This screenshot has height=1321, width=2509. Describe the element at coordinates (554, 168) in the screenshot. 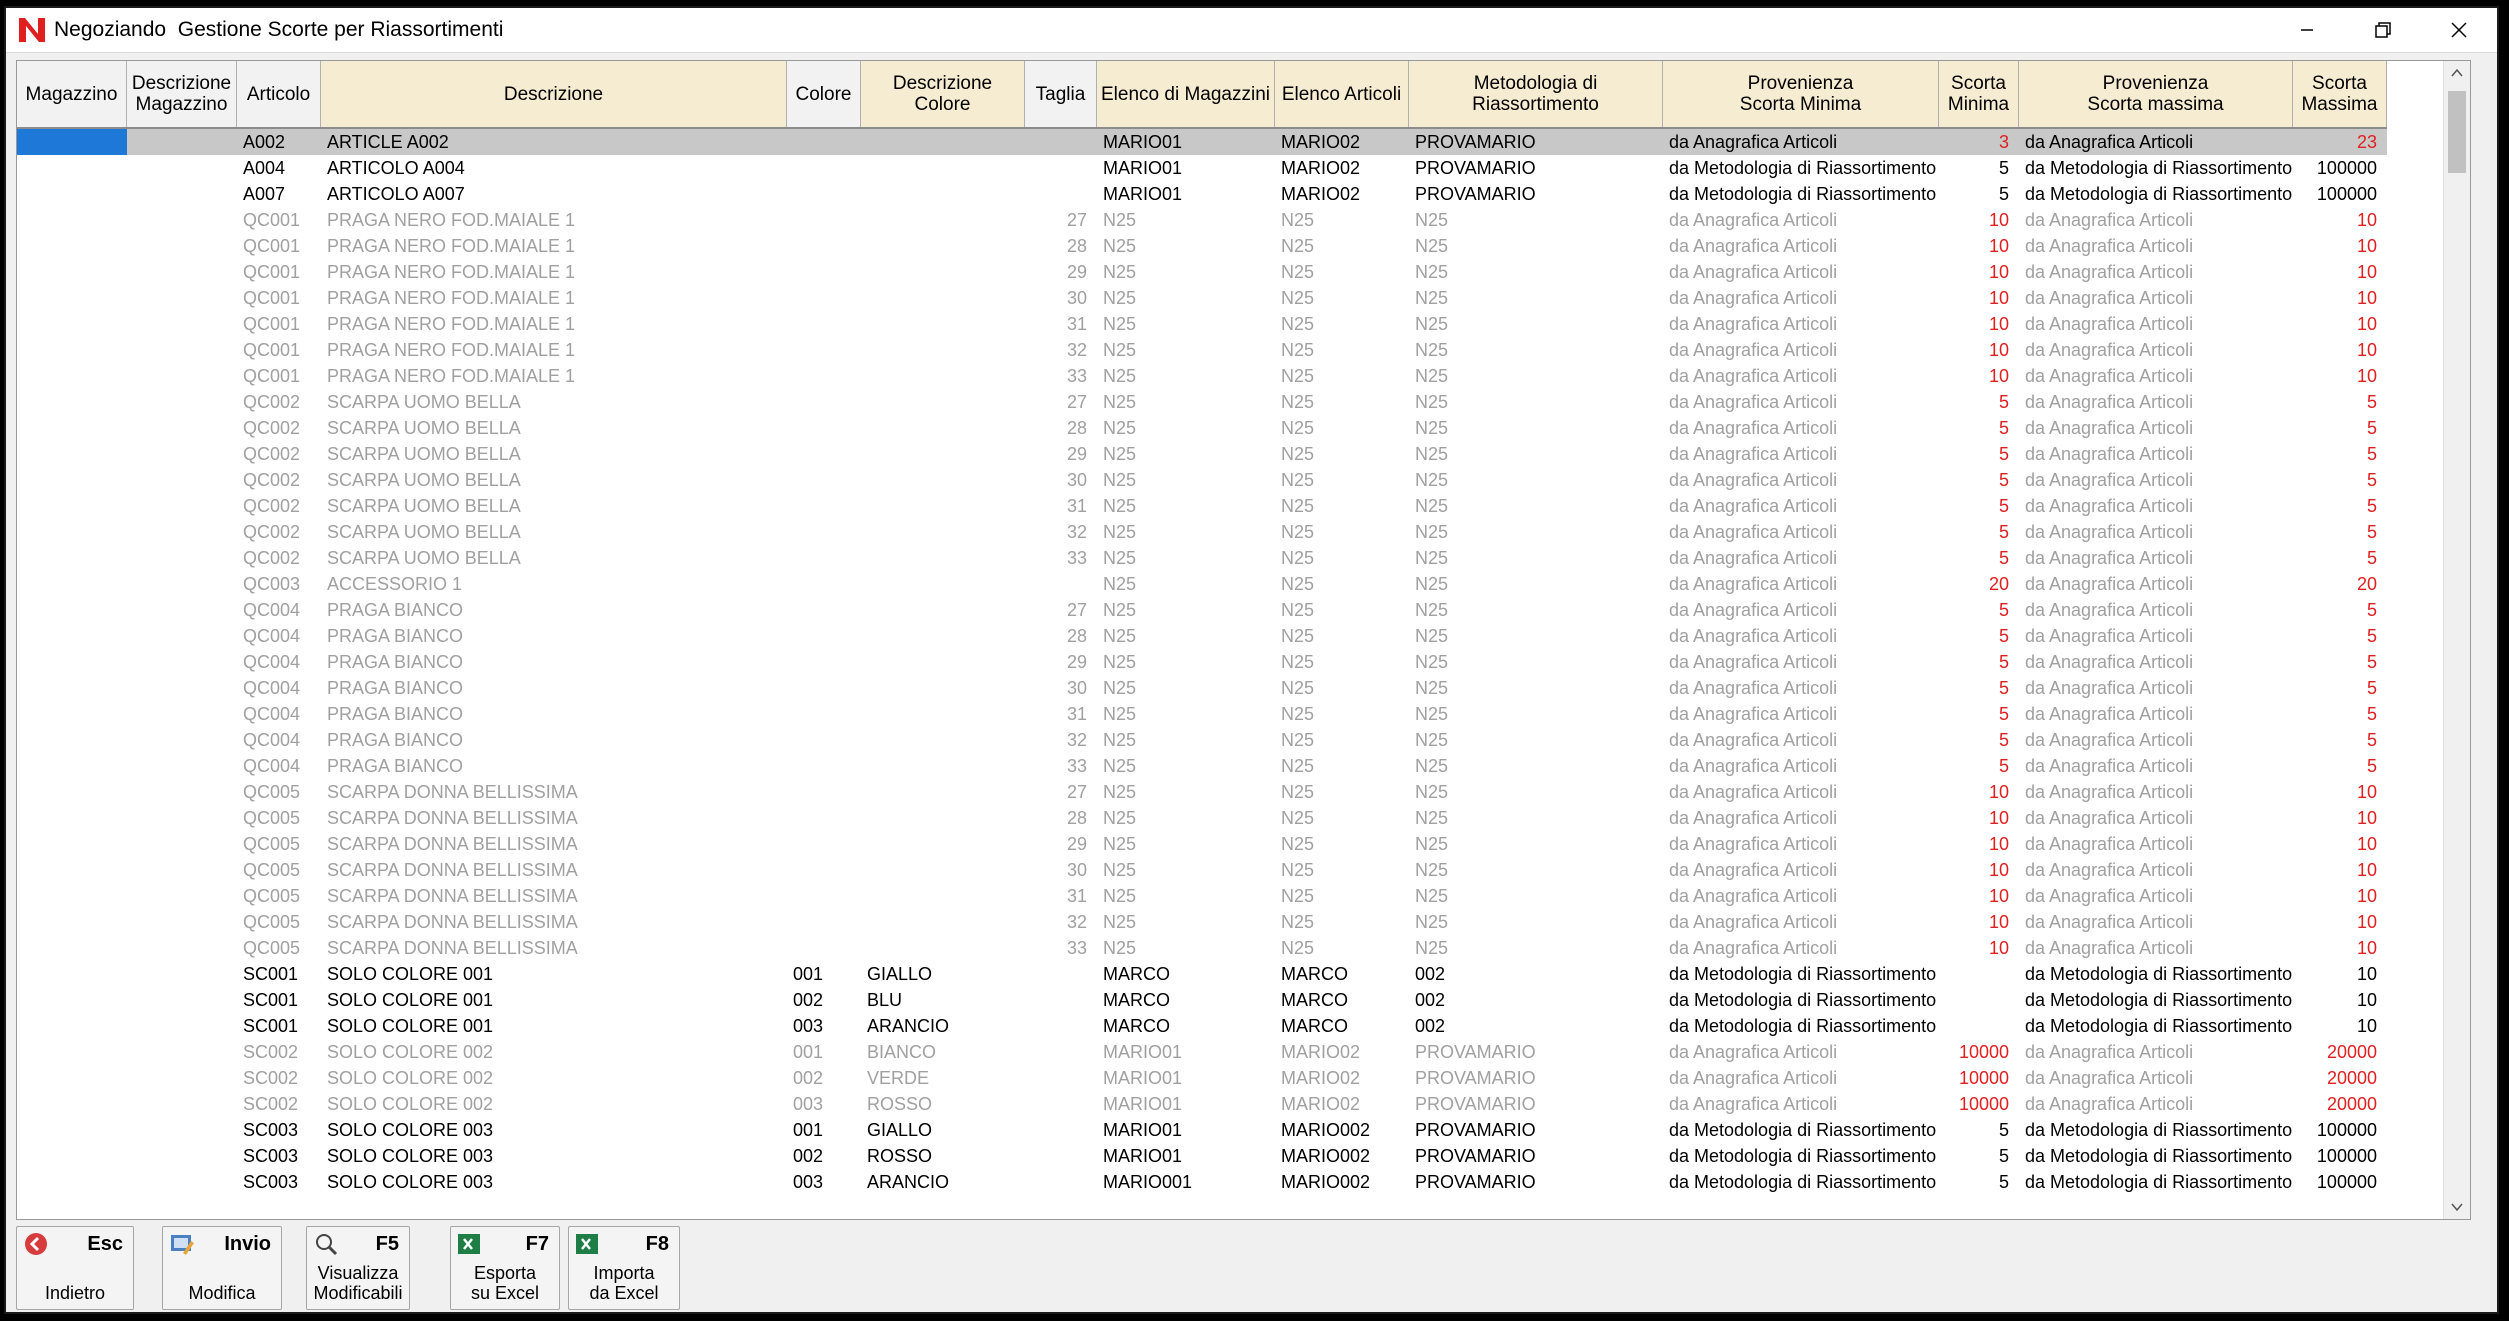

I see `col-descrizione-cell: ARTICOLO A004` at that location.